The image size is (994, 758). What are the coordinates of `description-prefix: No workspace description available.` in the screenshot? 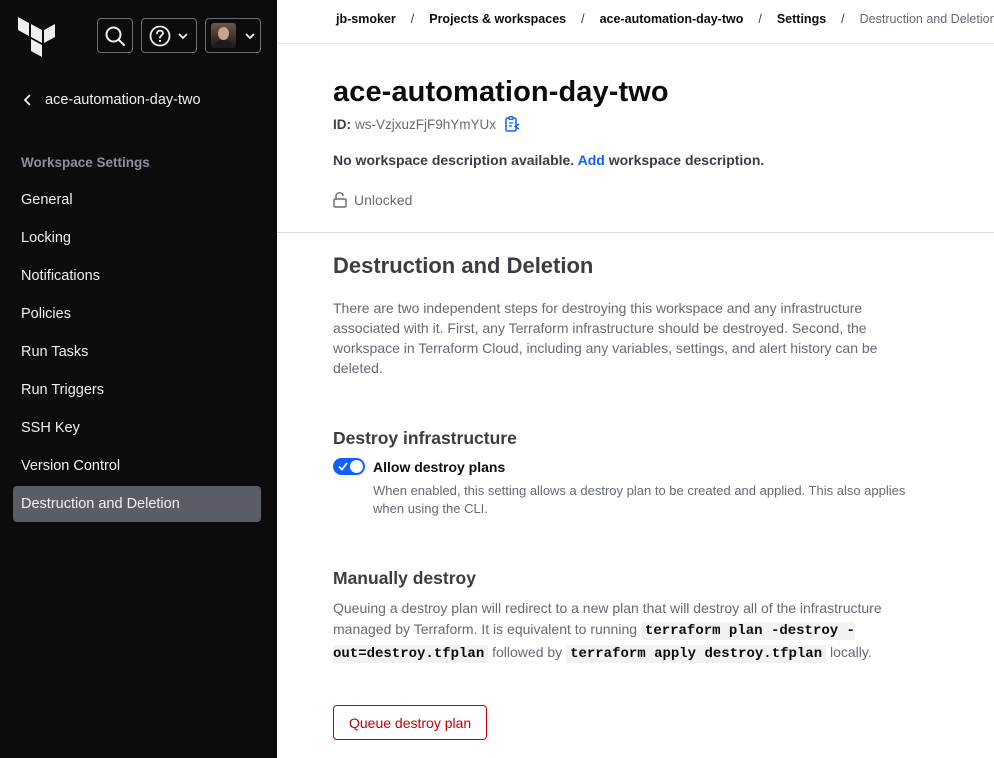 It's located at (454, 160).